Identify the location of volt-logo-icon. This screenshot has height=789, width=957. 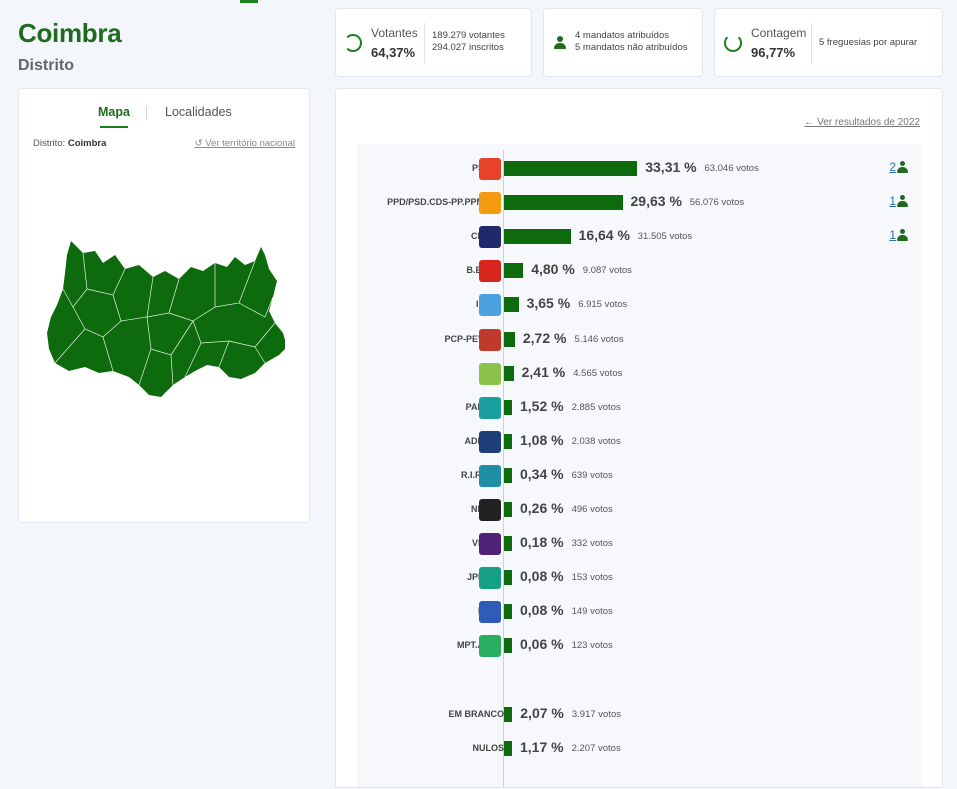
(490, 544).